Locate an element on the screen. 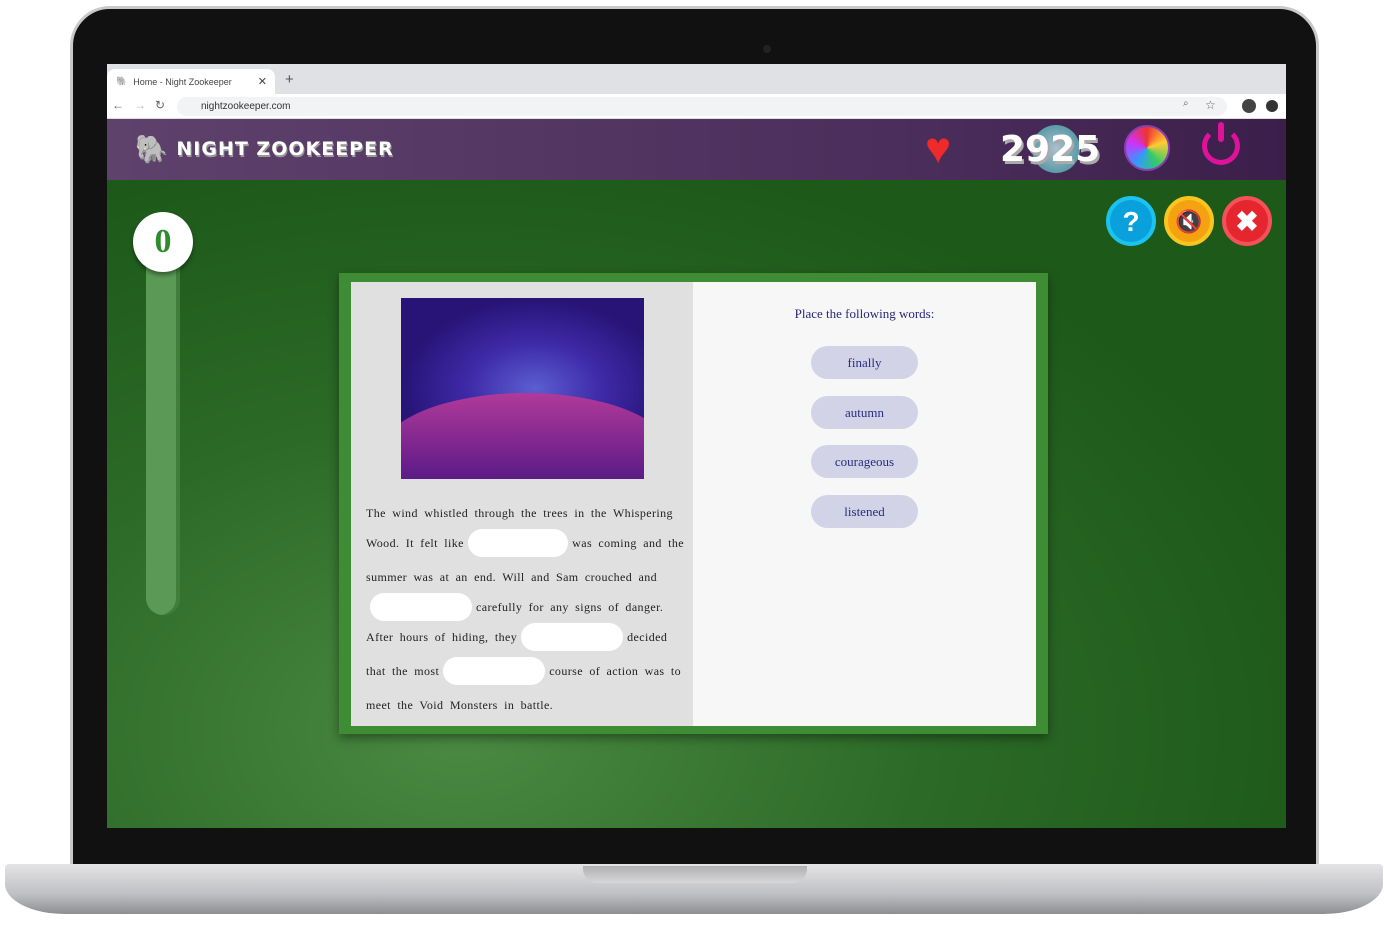 The height and width of the screenshot is (929, 1387). story-line: meet the Void Monsters in battle. is located at coordinates (525, 705).